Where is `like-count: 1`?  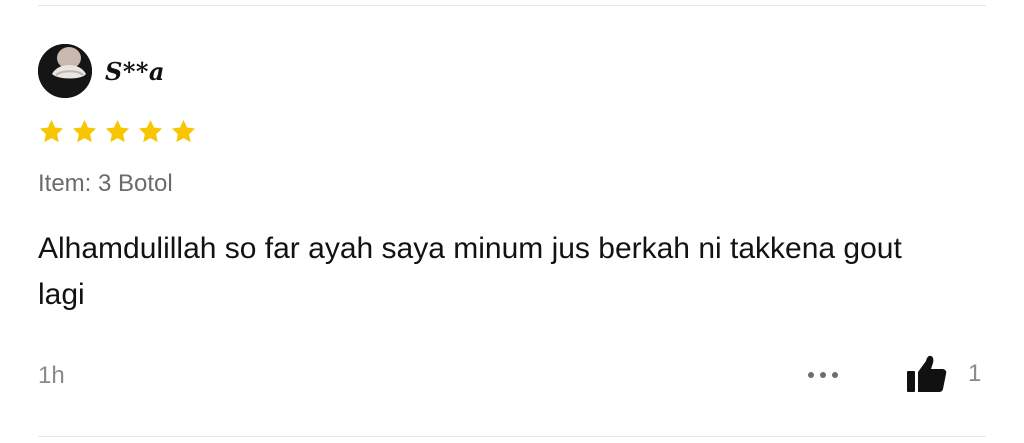 like-count: 1 is located at coordinates (975, 373).